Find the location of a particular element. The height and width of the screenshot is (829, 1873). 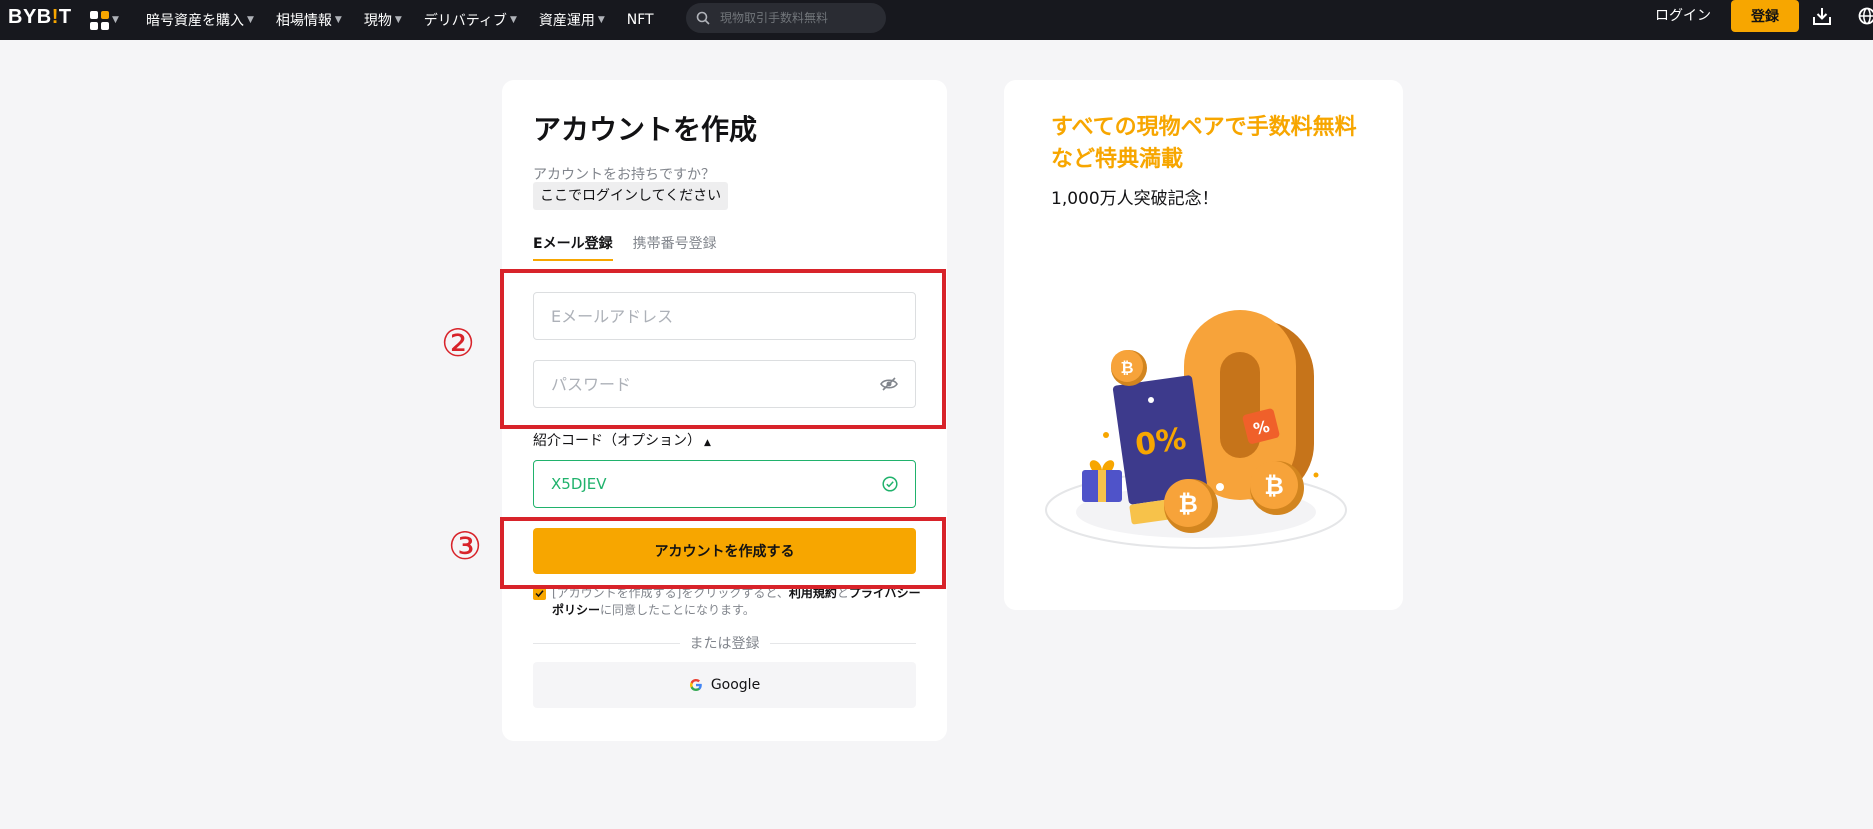

google-signup-button: Google is located at coordinates (724, 685).